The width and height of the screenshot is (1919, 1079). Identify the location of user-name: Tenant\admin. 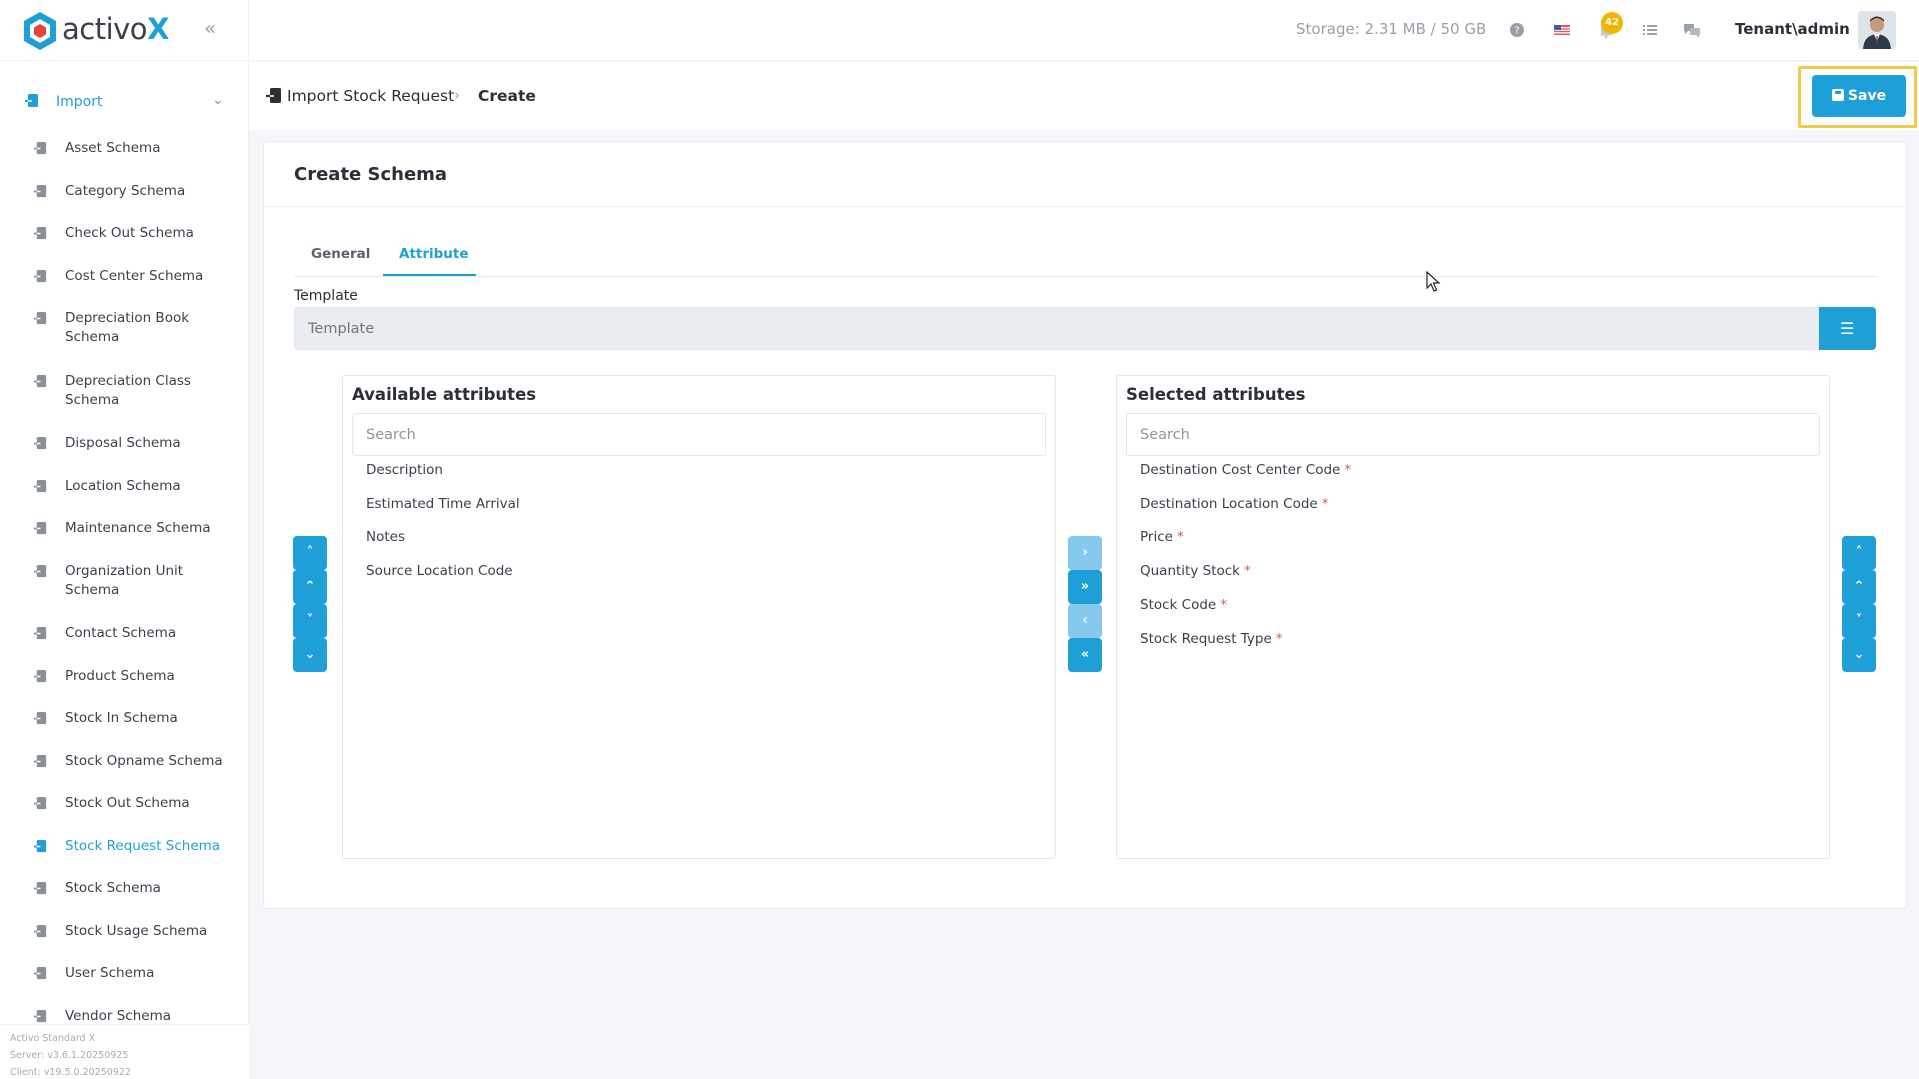
(1792, 29).